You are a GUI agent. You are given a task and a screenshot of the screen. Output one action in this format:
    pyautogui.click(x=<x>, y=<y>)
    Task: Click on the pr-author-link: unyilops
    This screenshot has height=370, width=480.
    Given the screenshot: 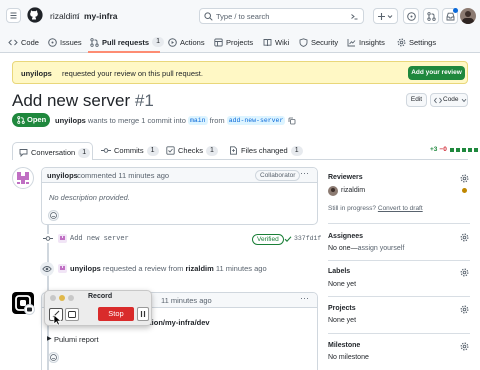 What is the action you would take?
    pyautogui.click(x=70, y=120)
    